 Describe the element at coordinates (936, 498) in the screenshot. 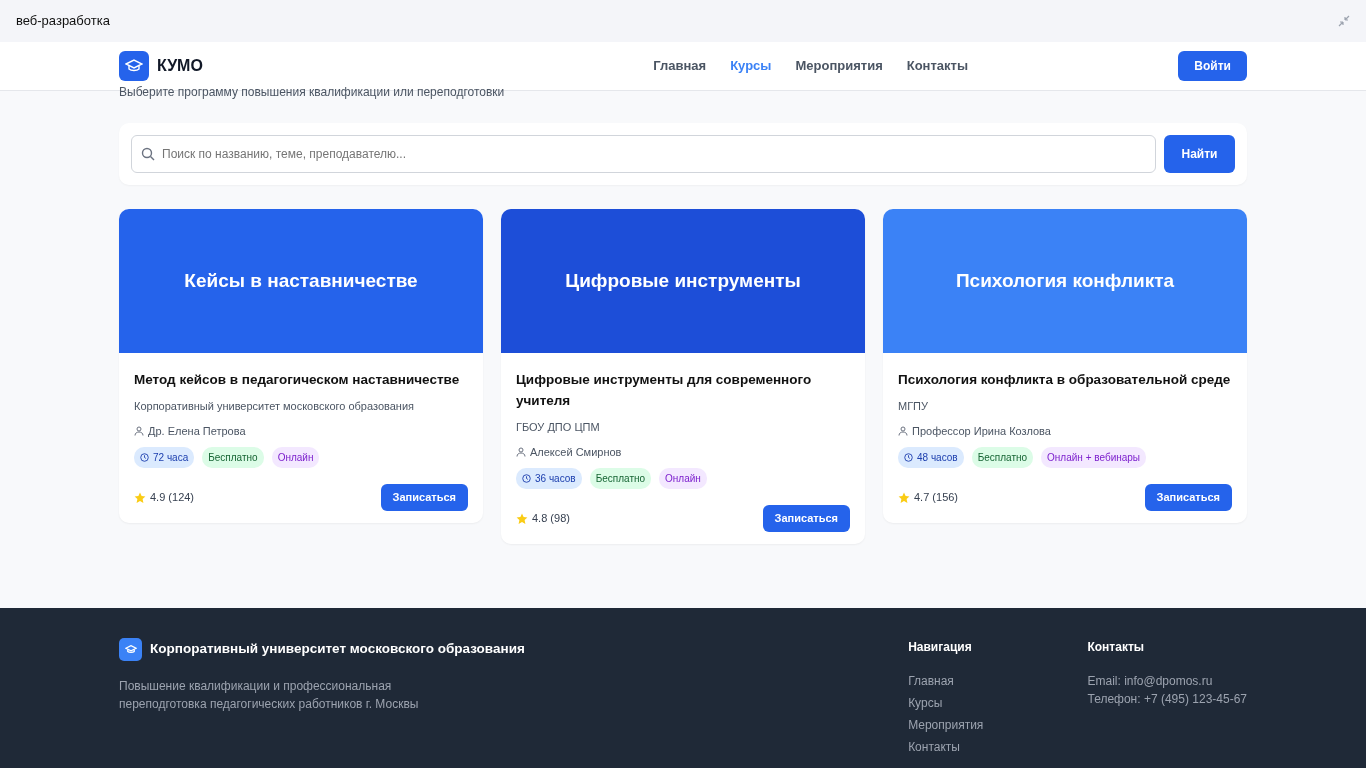

I see `rating: 4.7 (156)` at that location.